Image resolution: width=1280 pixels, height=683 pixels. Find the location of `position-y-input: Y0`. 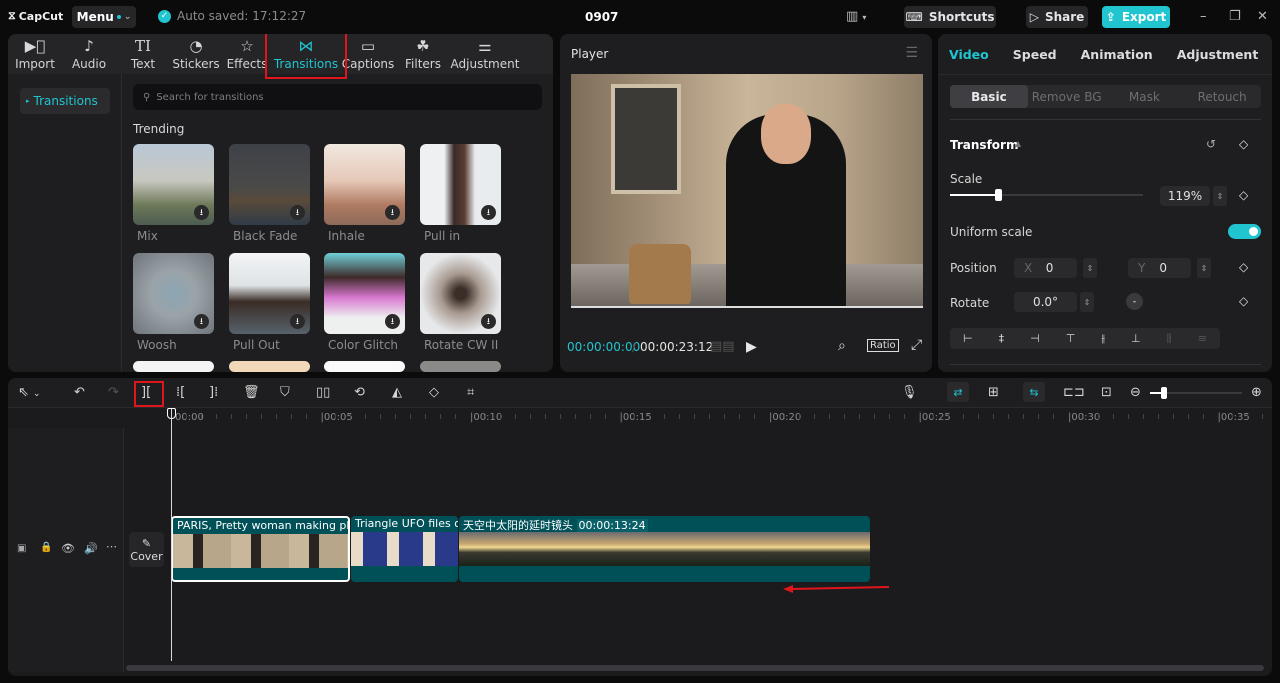

position-y-input: Y0 is located at coordinates (1159, 268).